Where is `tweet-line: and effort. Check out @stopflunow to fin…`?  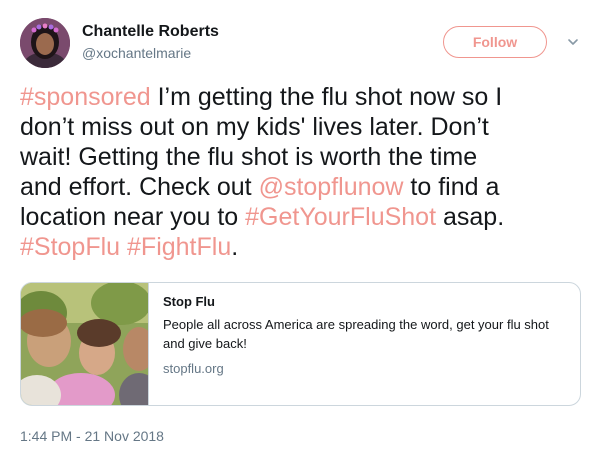 tweet-line: and effort. Check out @stopflunow to fin… is located at coordinates (305, 187).